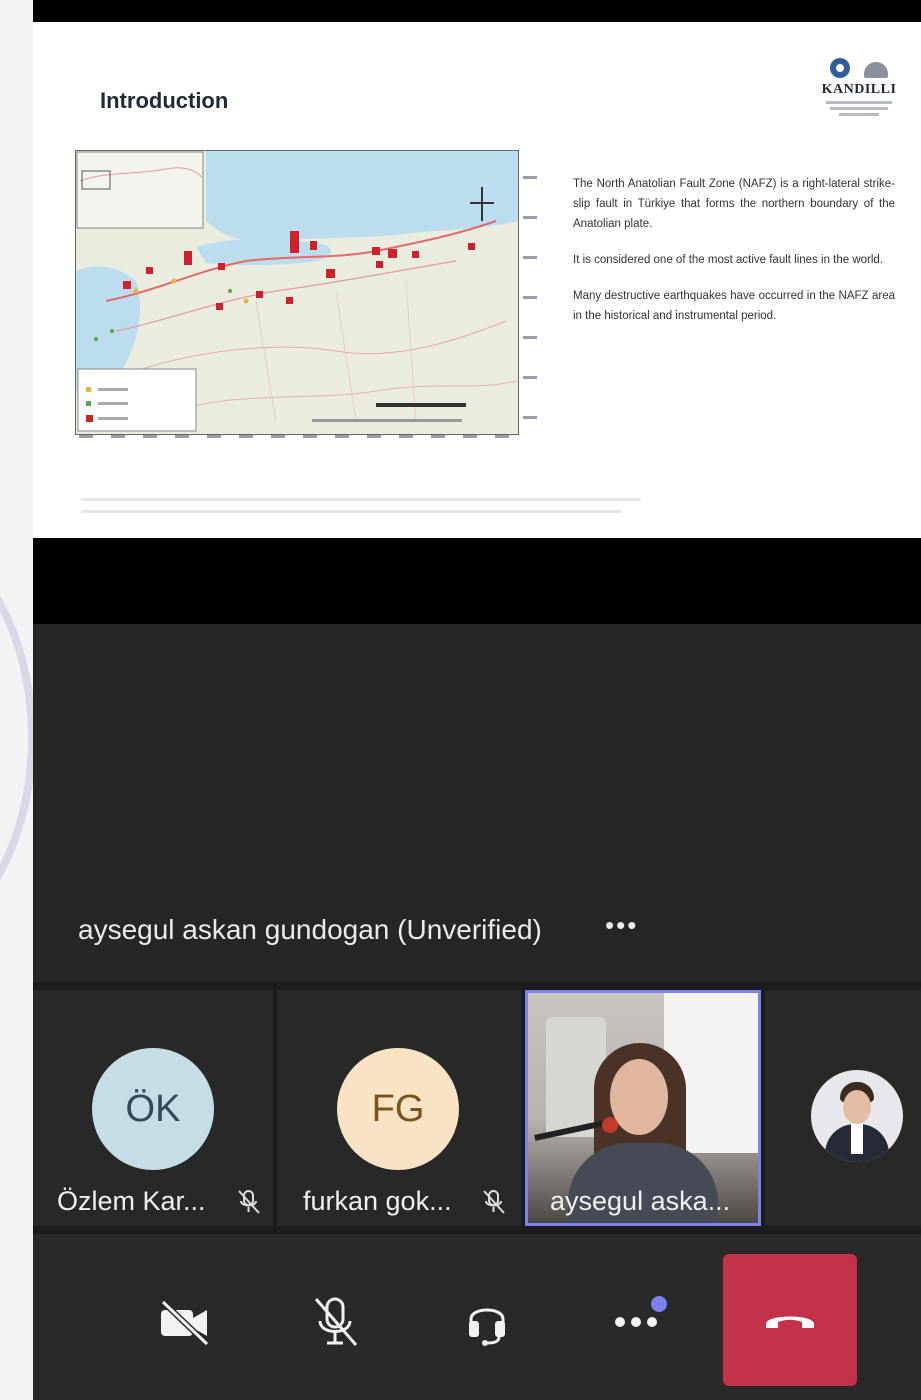  Describe the element at coordinates (16, 738) in the screenshot. I see `background-arc` at that location.